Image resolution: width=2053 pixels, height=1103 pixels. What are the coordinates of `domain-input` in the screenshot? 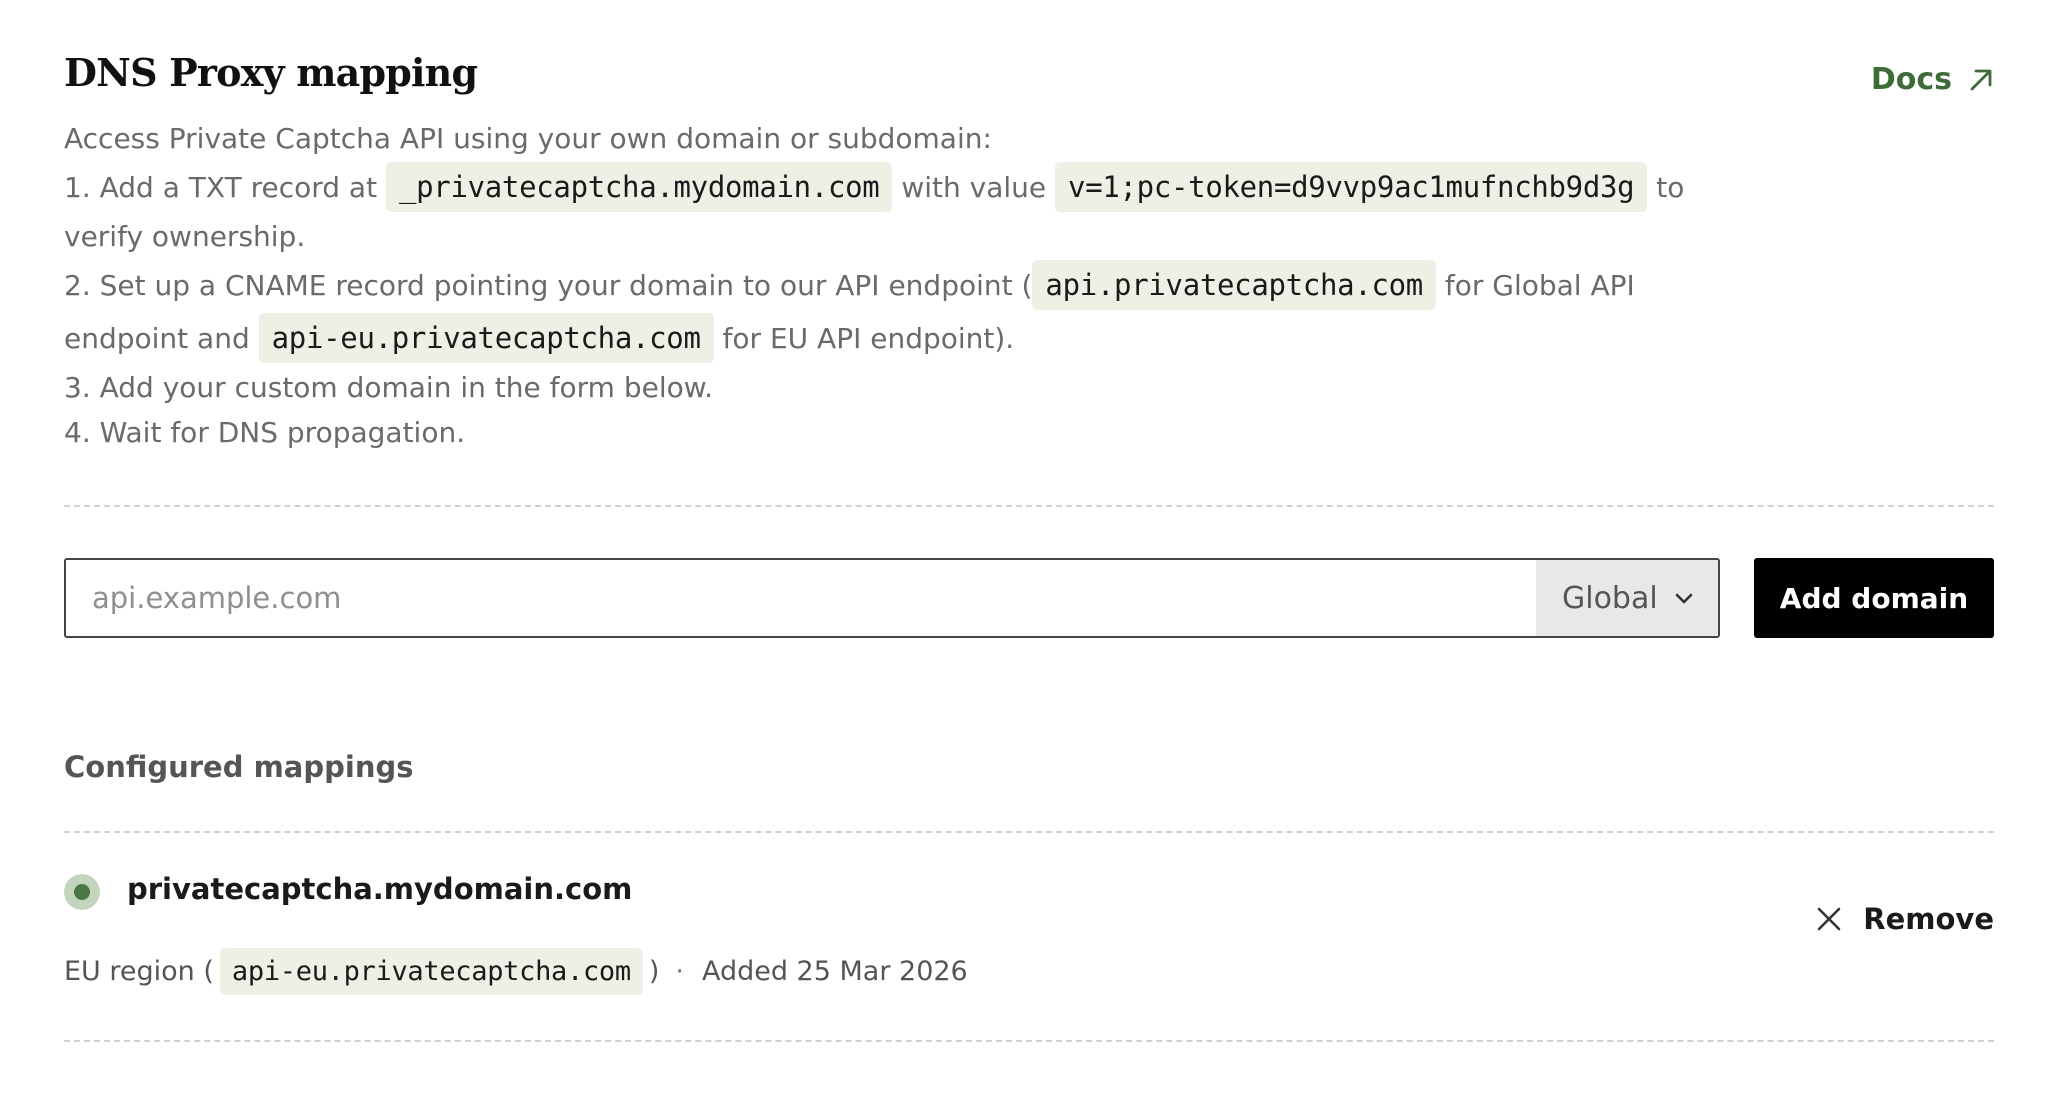 It's located at (801, 598).